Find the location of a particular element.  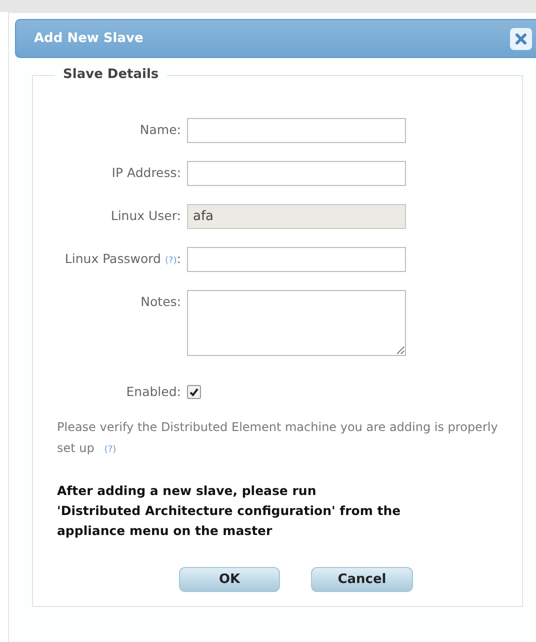

checkbox is located at coordinates (194, 392).